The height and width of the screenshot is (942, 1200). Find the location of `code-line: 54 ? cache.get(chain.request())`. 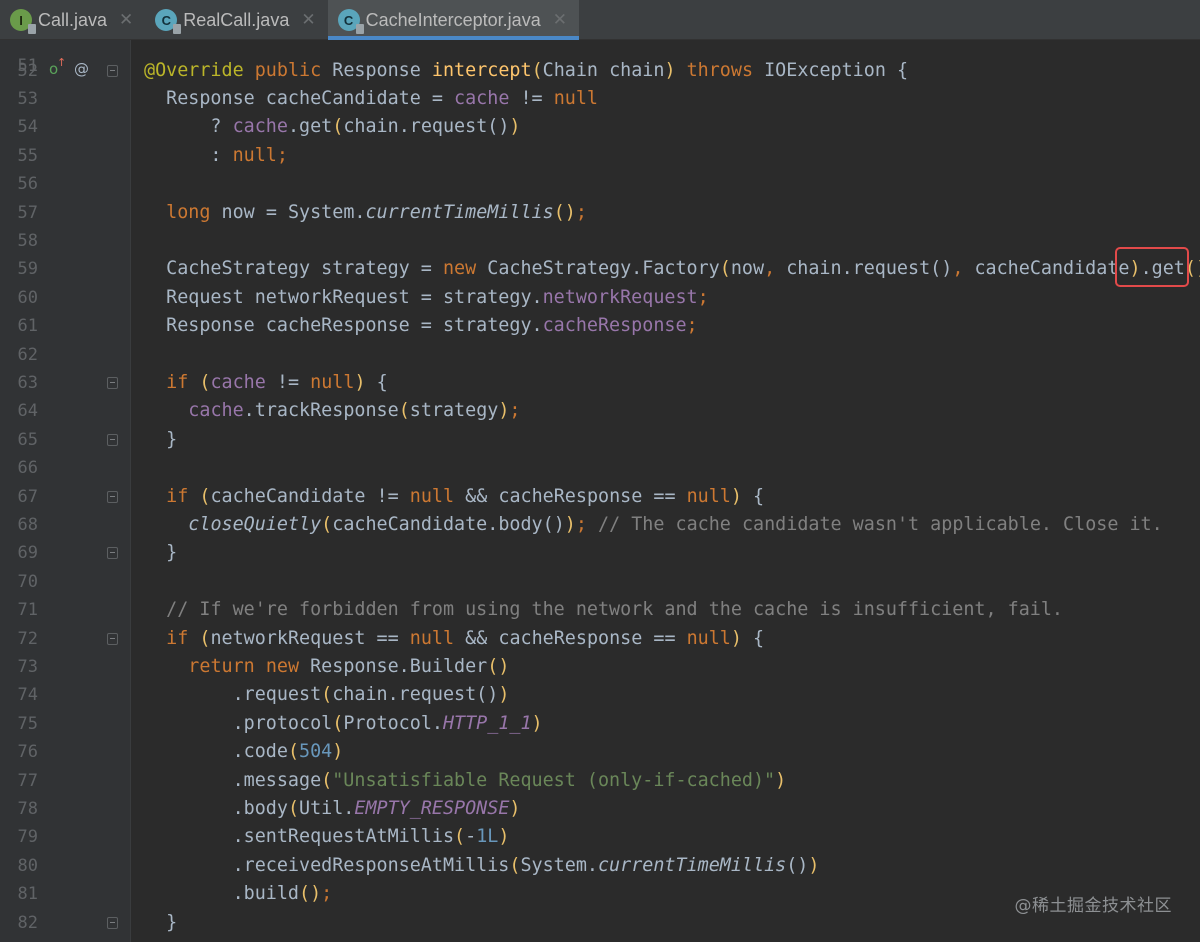

code-line: 54 ? cache.get(chain.request()) is located at coordinates (600, 127).